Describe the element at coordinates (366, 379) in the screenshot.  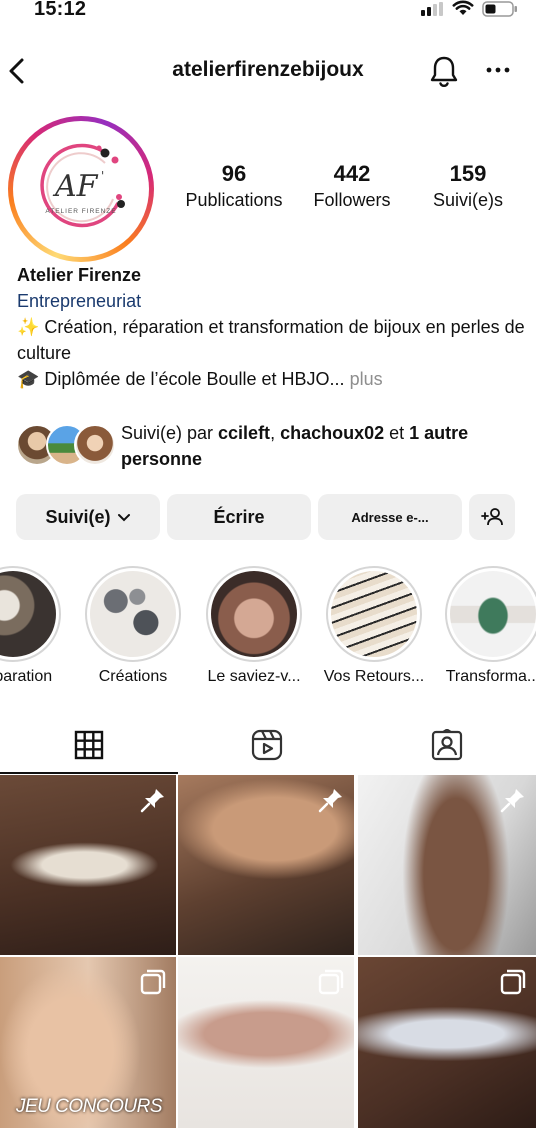
I see `bio-more-link: plus` at that location.